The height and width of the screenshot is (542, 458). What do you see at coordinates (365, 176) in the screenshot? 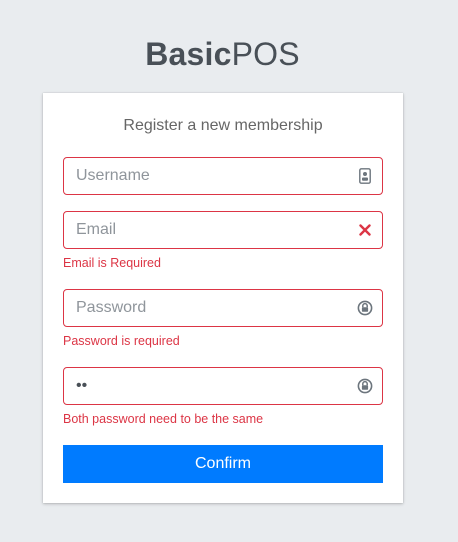
I see `id-card-icon` at bounding box center [365, 176].